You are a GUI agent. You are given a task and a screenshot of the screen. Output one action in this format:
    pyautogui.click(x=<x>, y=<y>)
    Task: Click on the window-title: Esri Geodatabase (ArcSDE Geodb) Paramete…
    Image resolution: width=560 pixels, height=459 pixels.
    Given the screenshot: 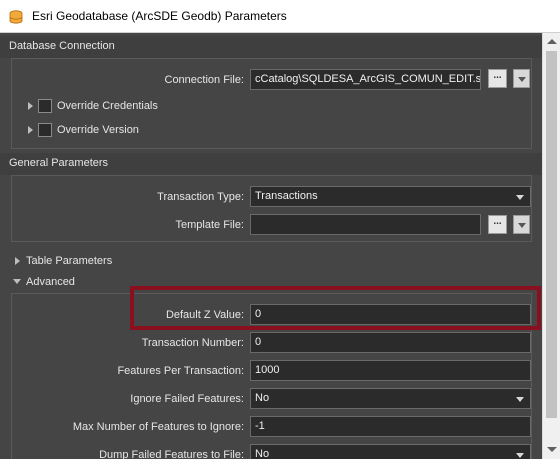 What is the action you would take?
    pyautogui.click(x=159, y=16)
    